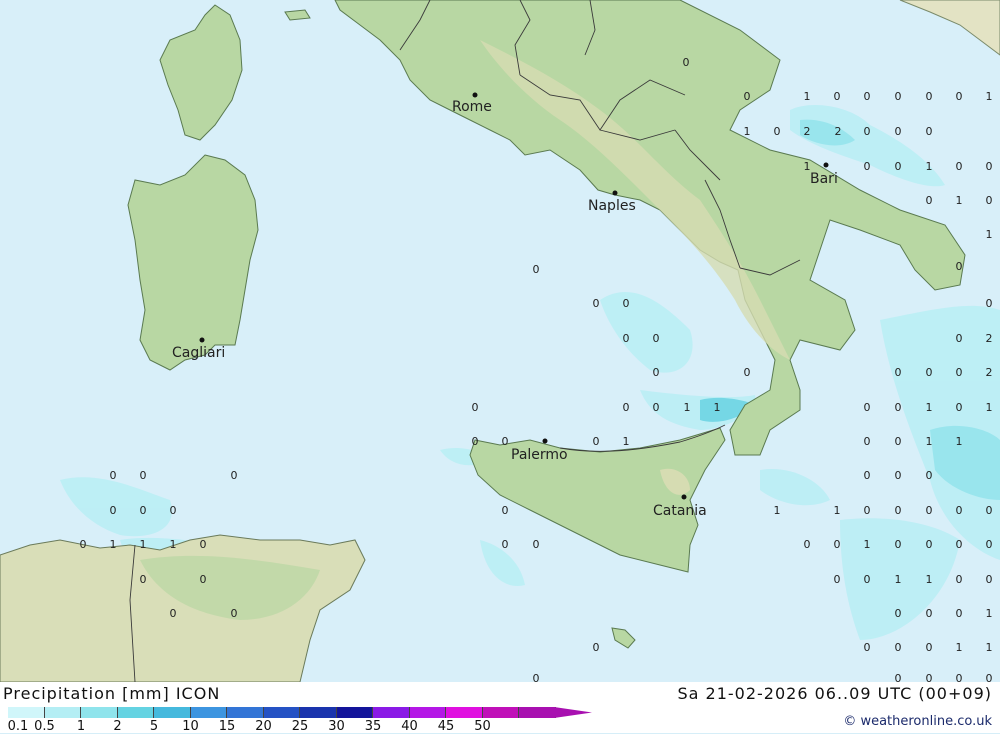 The width and height of the screenshot is (1000, 734). What do you see at coordinates (81, 726) in the screenshot?
I see `legend-label: 1` at bounding box center [81, 726].